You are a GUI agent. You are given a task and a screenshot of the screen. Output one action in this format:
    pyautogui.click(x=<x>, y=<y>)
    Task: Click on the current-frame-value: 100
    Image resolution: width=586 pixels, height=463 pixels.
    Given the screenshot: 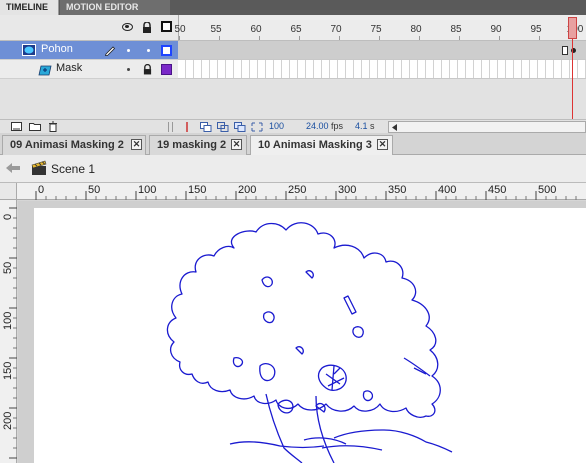 What is the action you would take?
    pyautogui.click(x=276, y=126)
    